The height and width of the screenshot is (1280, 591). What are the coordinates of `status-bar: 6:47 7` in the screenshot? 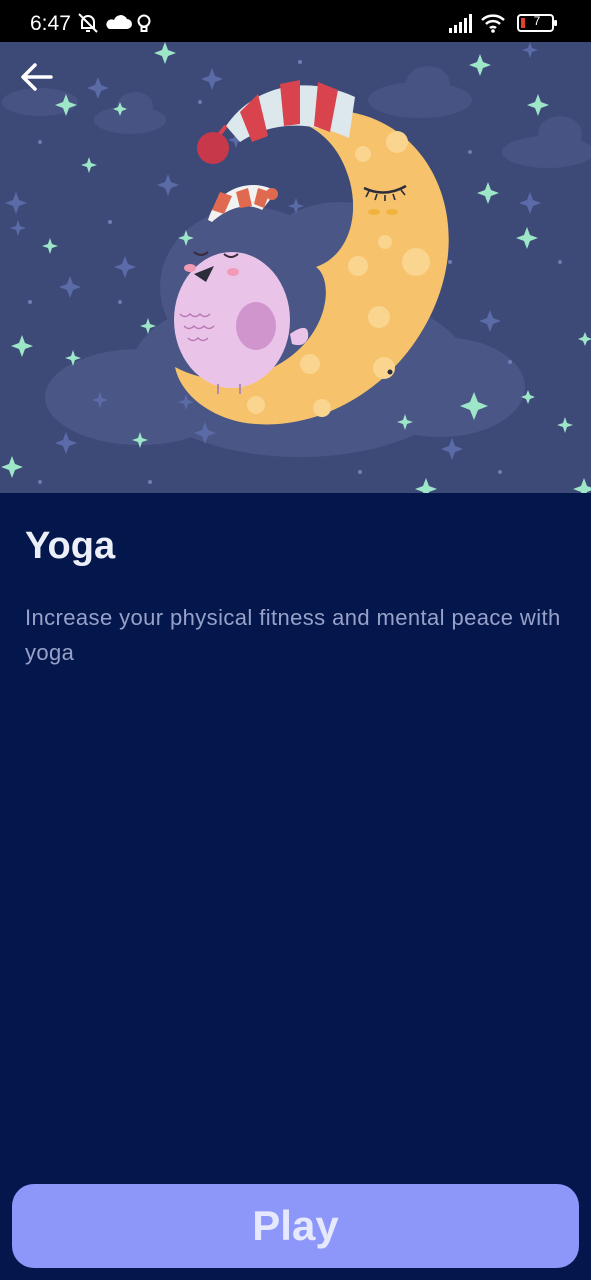 It's located at (295, 21).